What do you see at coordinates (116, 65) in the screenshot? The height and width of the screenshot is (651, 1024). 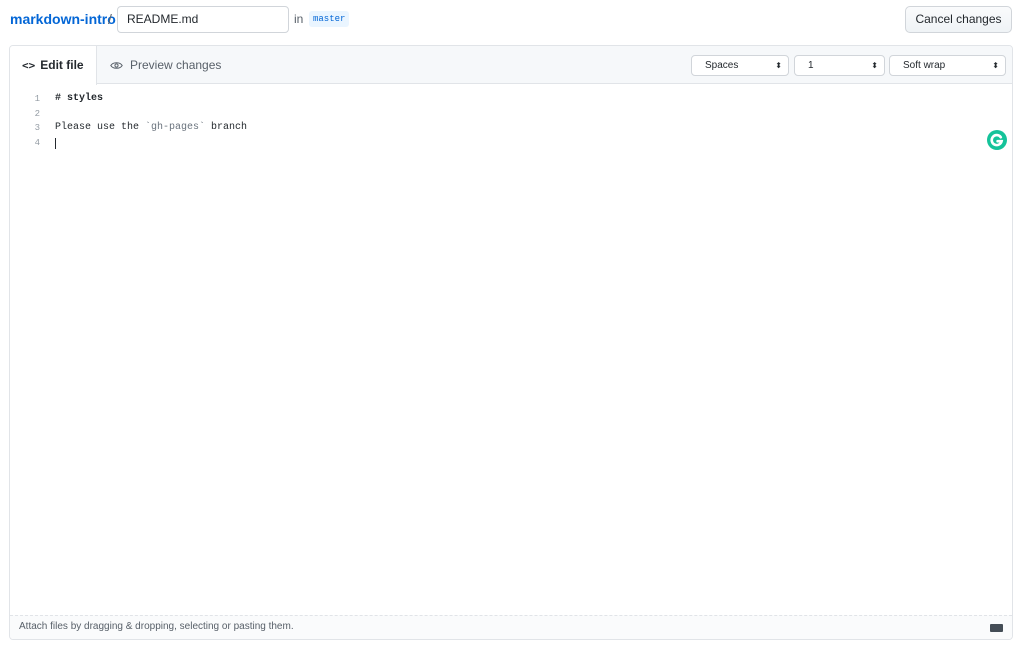 I see `eye-icon` at bounding box center [116, 65].